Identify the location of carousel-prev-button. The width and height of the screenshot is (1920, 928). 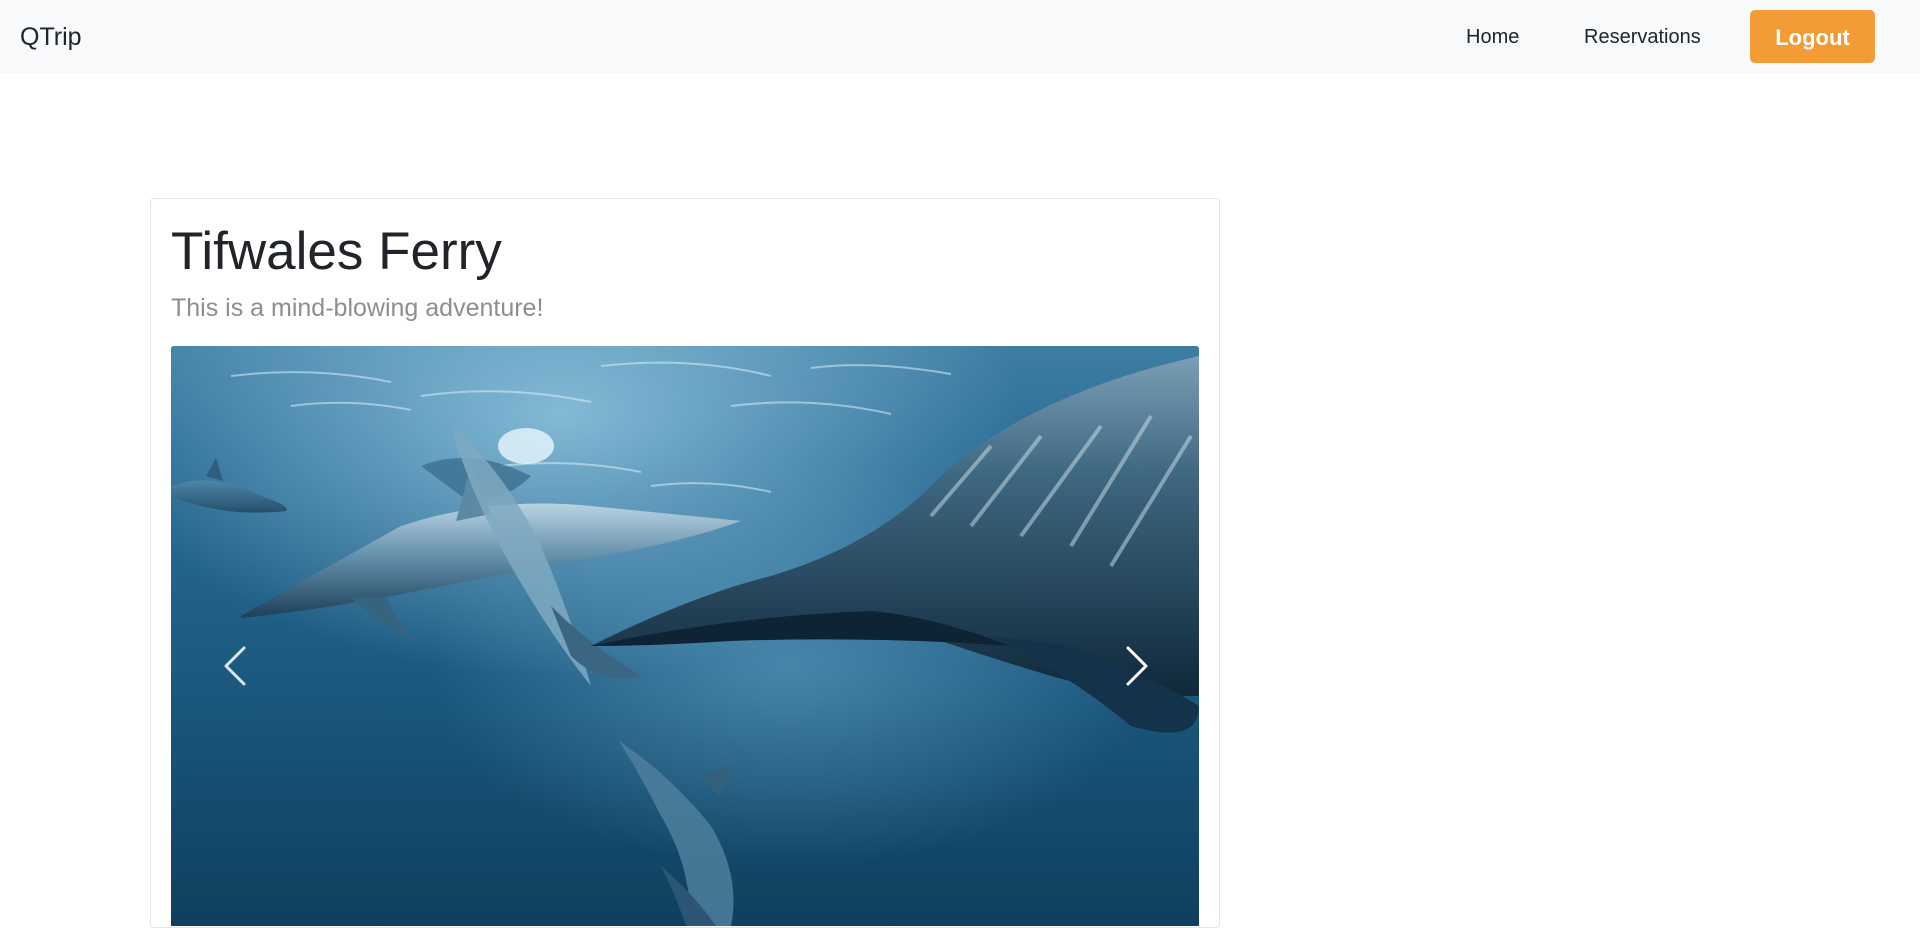
(236, 666).